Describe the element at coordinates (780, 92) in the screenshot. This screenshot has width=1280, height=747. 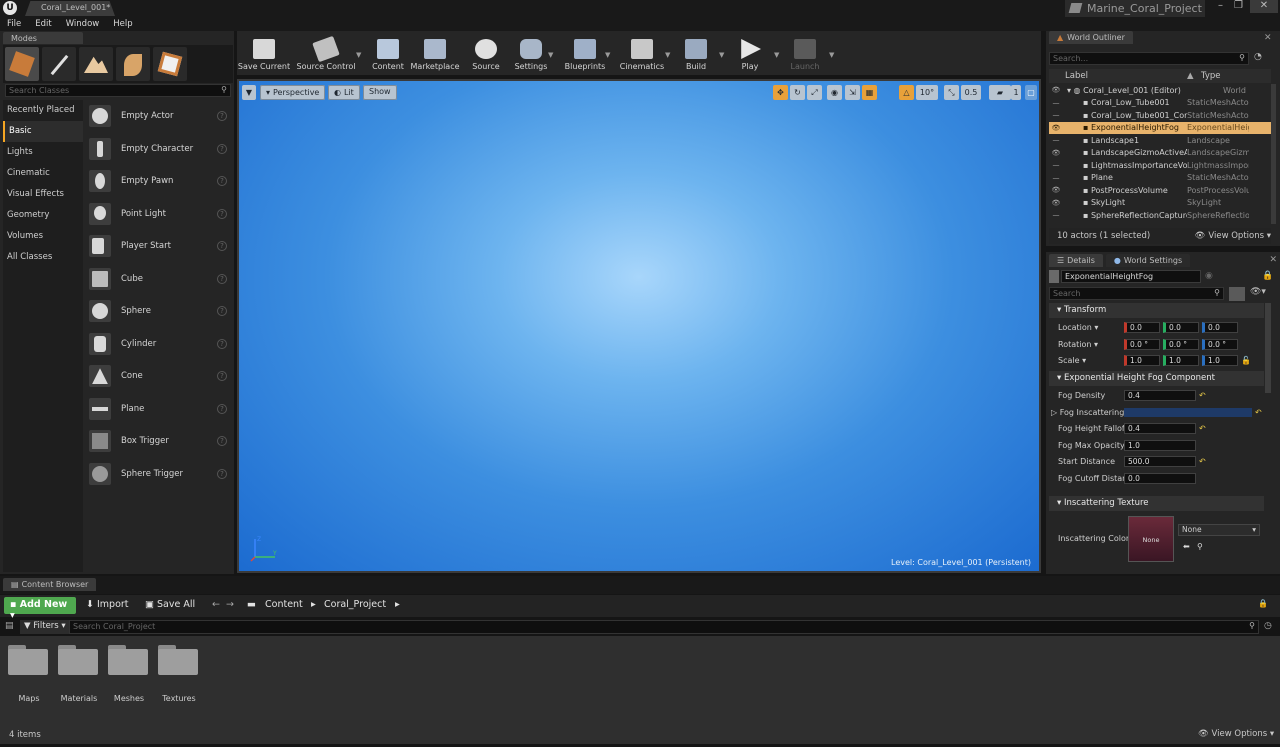
I see `translate-icon: ✥` at that location.